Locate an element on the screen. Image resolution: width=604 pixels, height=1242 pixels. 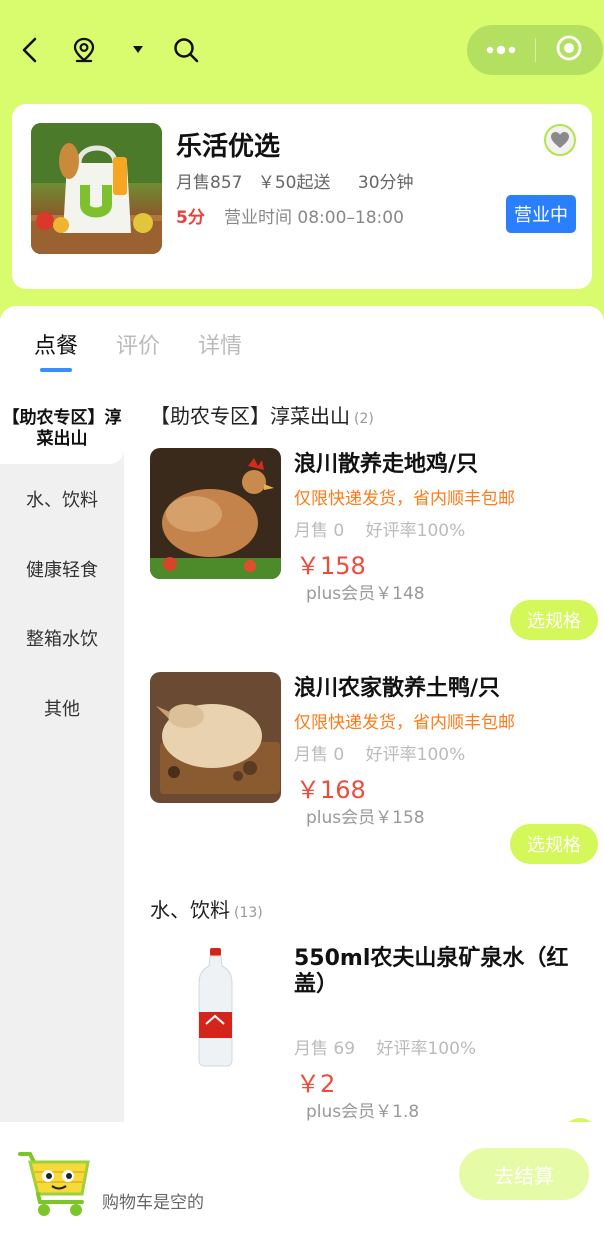
sidebar-item-label: 水、饮料 is located at coordinates (62, 500).